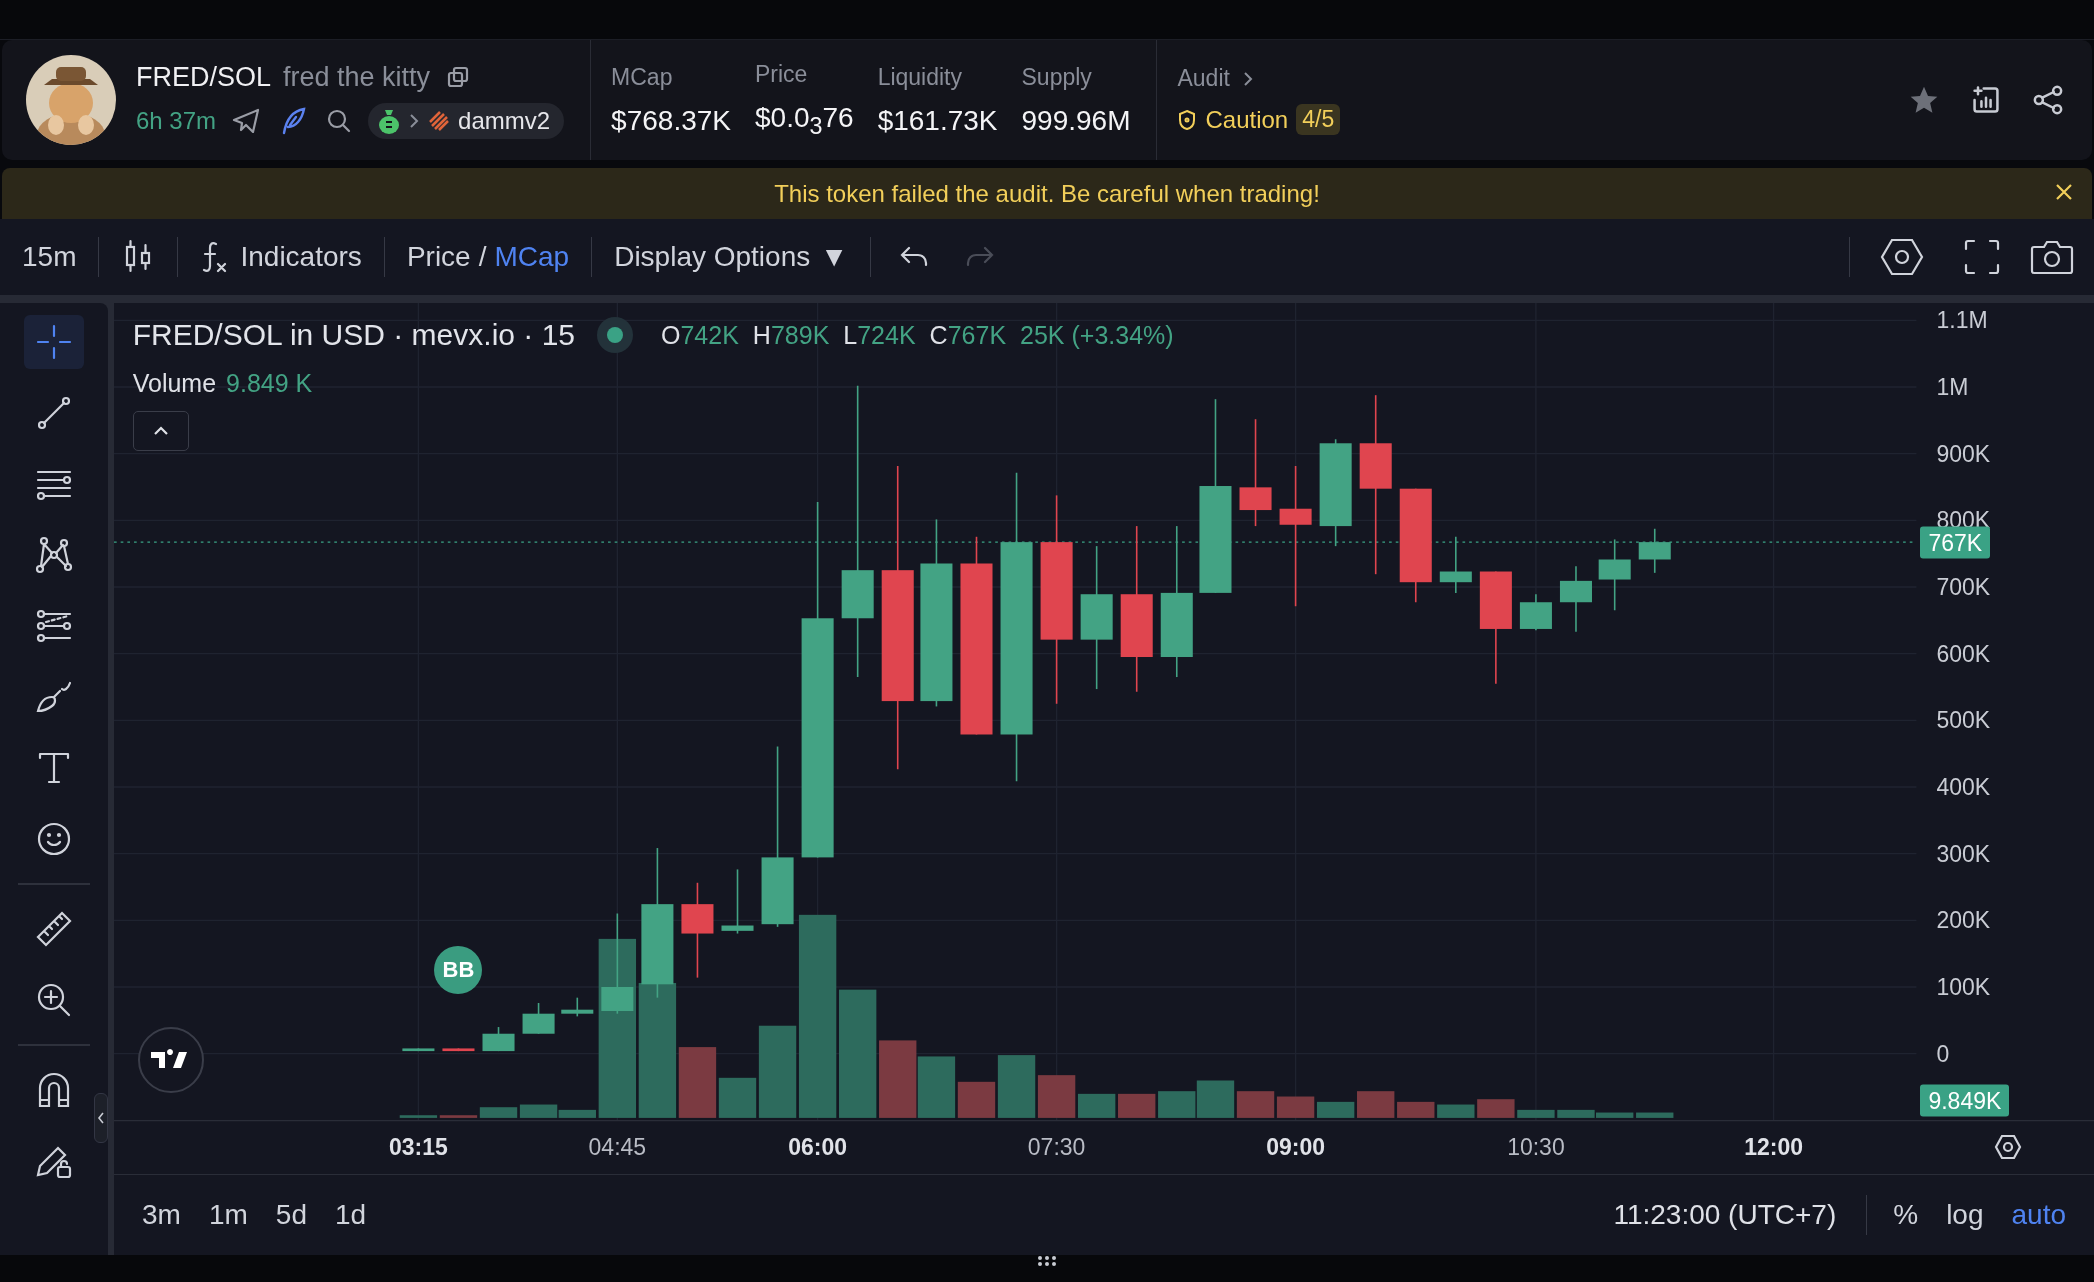  What do you see at coordinates (1965, 1214) in the screenshot?
I see `scale-toggle: log` at bounding box center [1965, 1214].